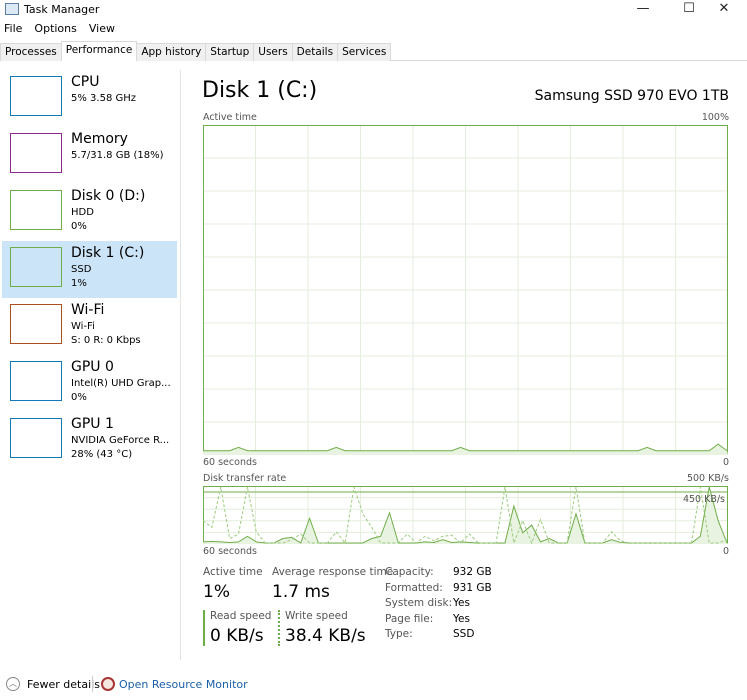 This screenshot has height=700, width=747. I want to click on menu-options: Options, so click(55, 30).